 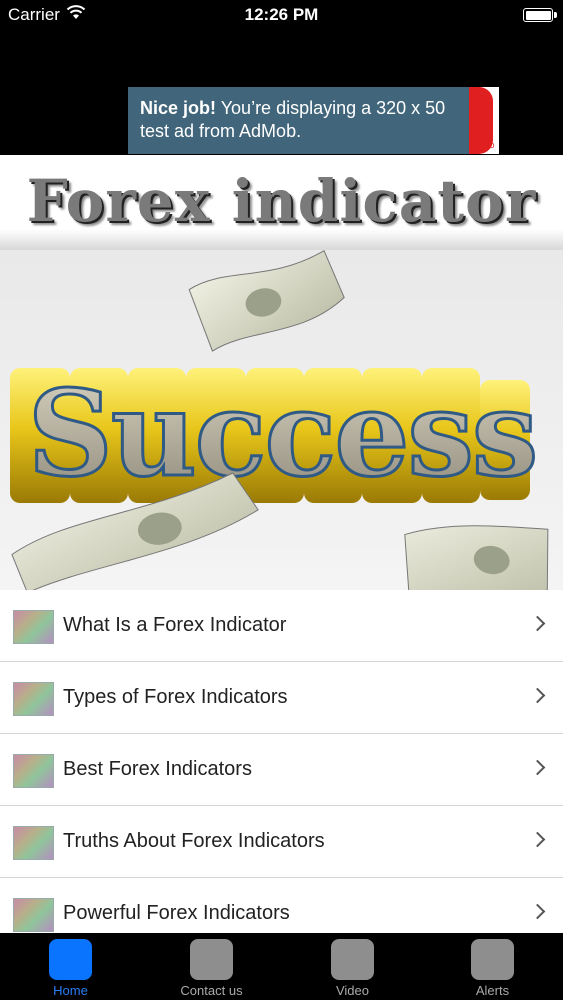 I want to click on list-item: Types of Forex Indicators, so click(x=281, y=698).